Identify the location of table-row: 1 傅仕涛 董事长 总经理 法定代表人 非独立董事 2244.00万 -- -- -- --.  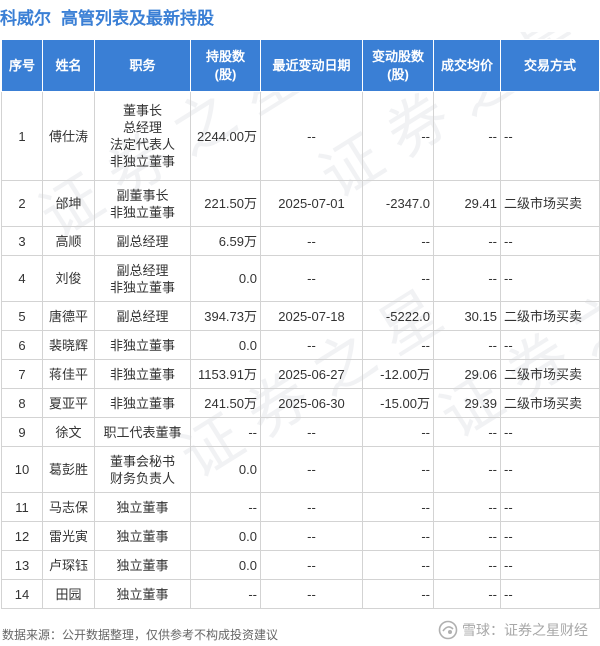
(300, 136).